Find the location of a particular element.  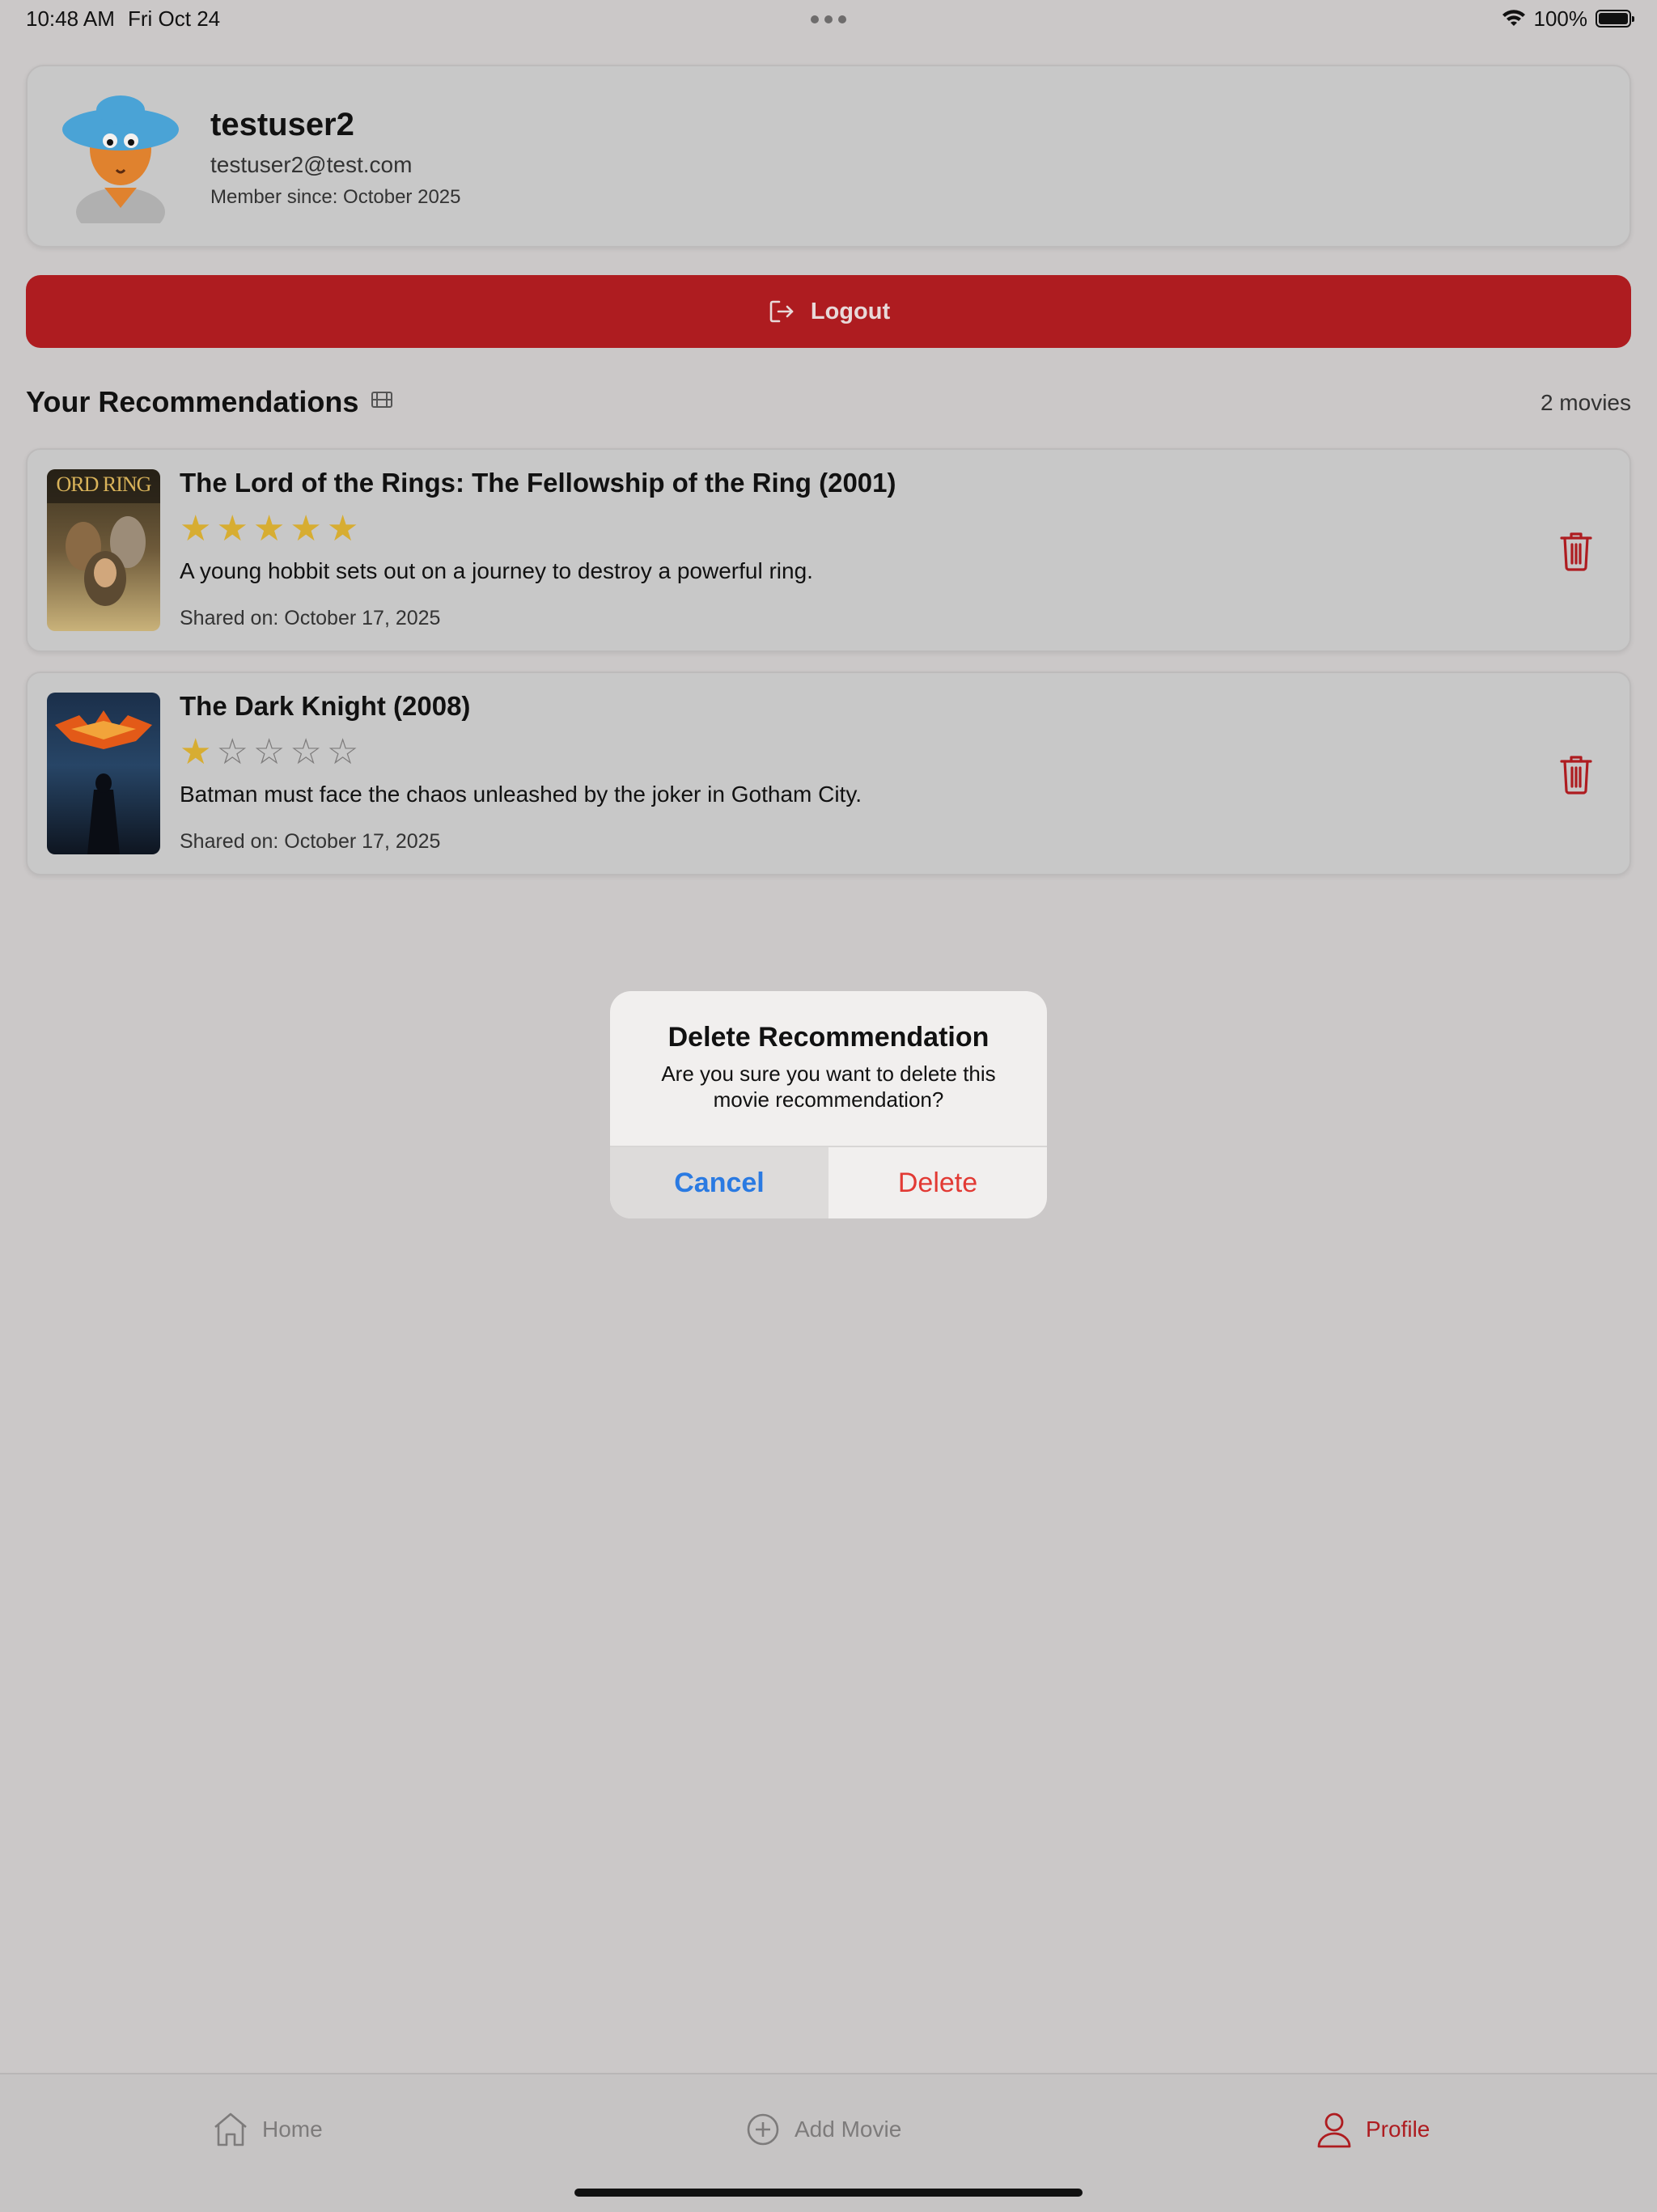

multitasking-dots-icon is located at coordinates (828, 19).